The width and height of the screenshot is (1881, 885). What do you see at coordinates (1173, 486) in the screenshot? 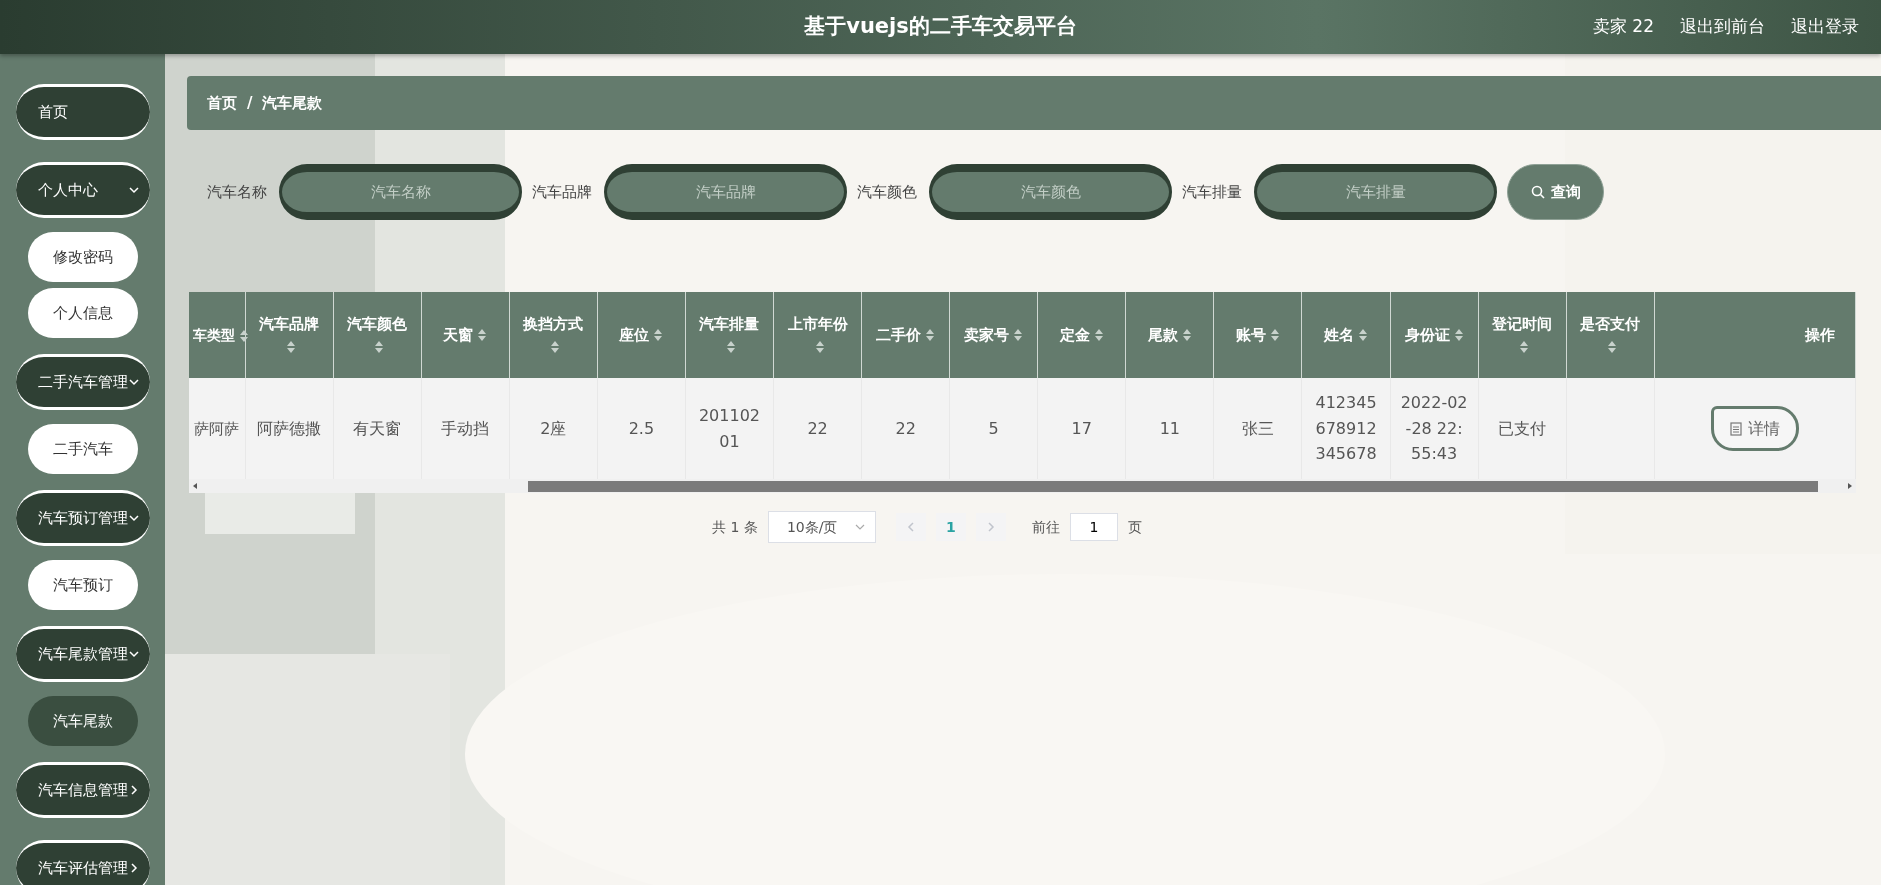
I see `scrollbar-thumb` at bounding box center [1173, 486].